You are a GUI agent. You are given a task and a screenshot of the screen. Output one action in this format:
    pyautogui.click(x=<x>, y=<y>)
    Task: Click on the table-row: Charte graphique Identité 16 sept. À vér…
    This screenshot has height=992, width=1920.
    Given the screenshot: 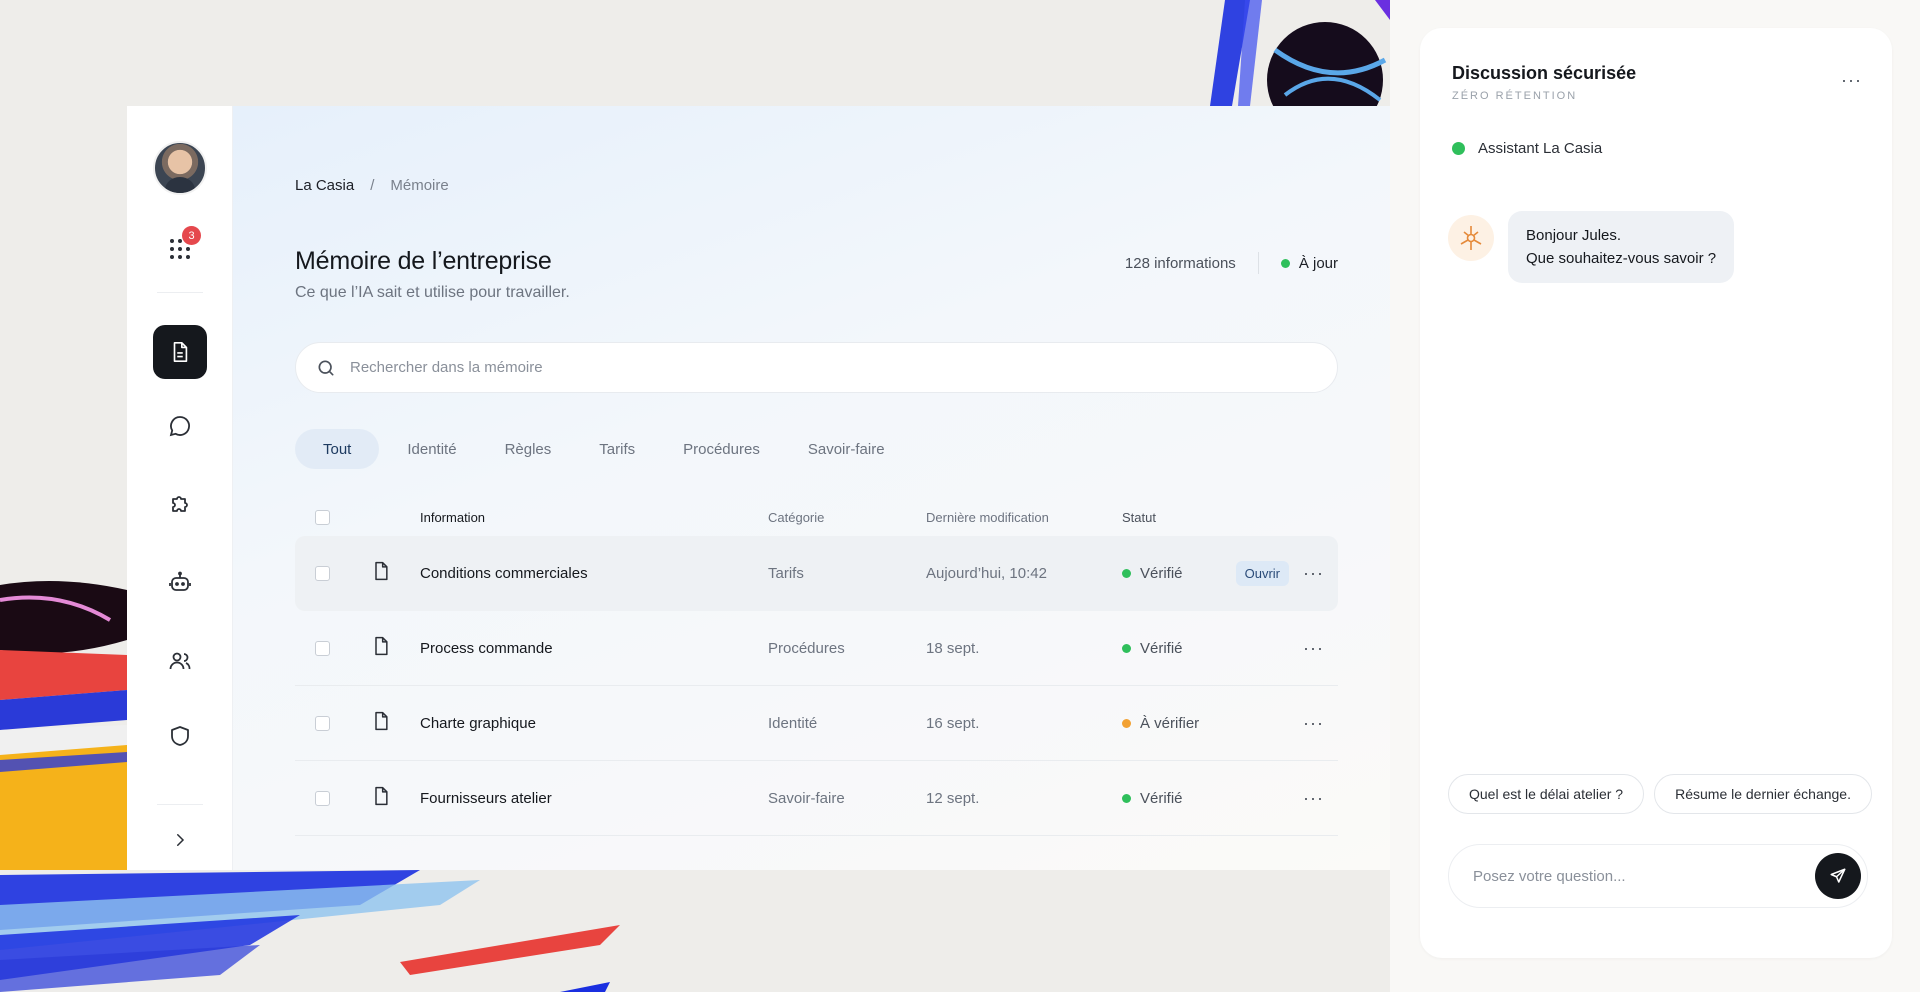 What is the action you would take?
    pyautogui.click(x=816, y=723)
    